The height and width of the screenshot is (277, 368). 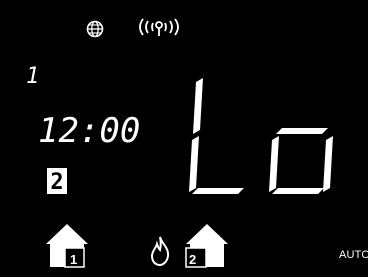 I want to click on setpoint-text: Lo, so click(x=185, y=80).